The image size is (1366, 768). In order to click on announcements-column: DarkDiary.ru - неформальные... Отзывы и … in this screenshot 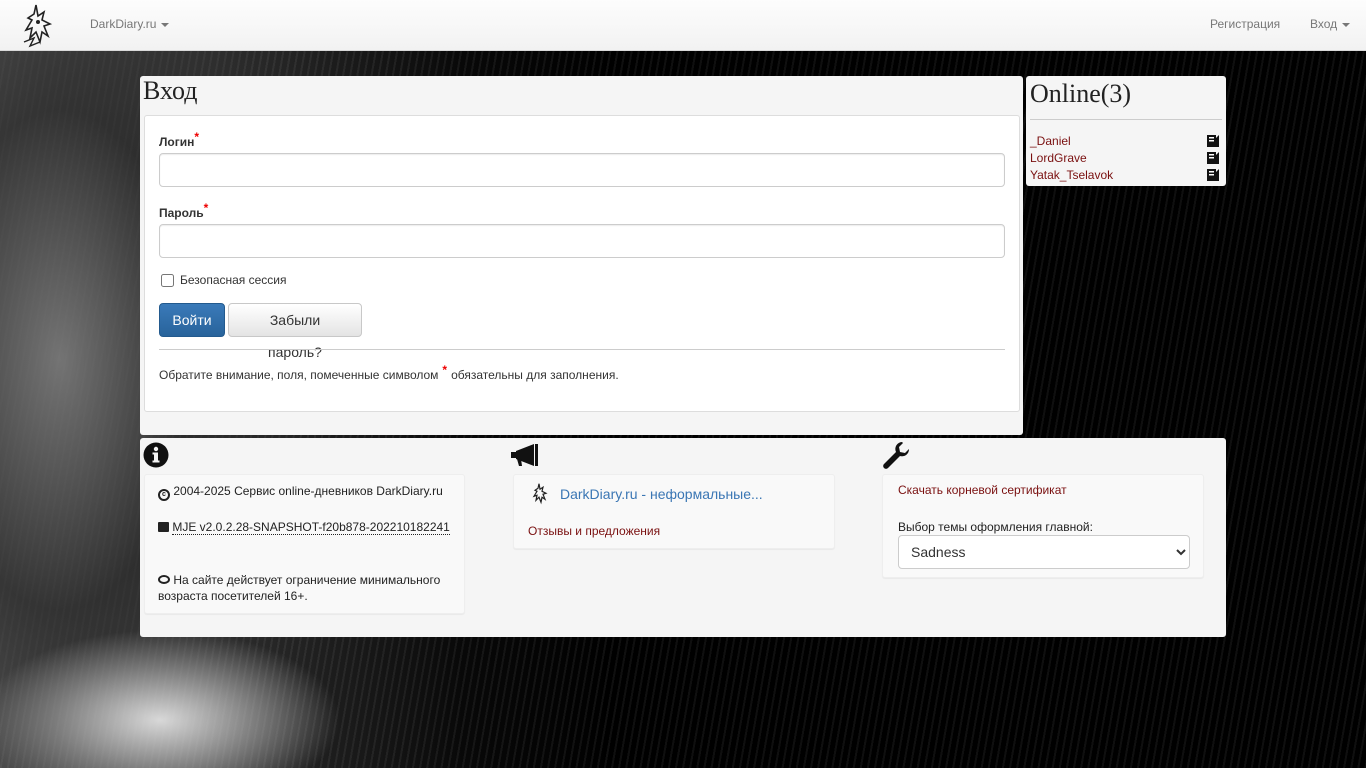, I will do `click(674, 511)`.